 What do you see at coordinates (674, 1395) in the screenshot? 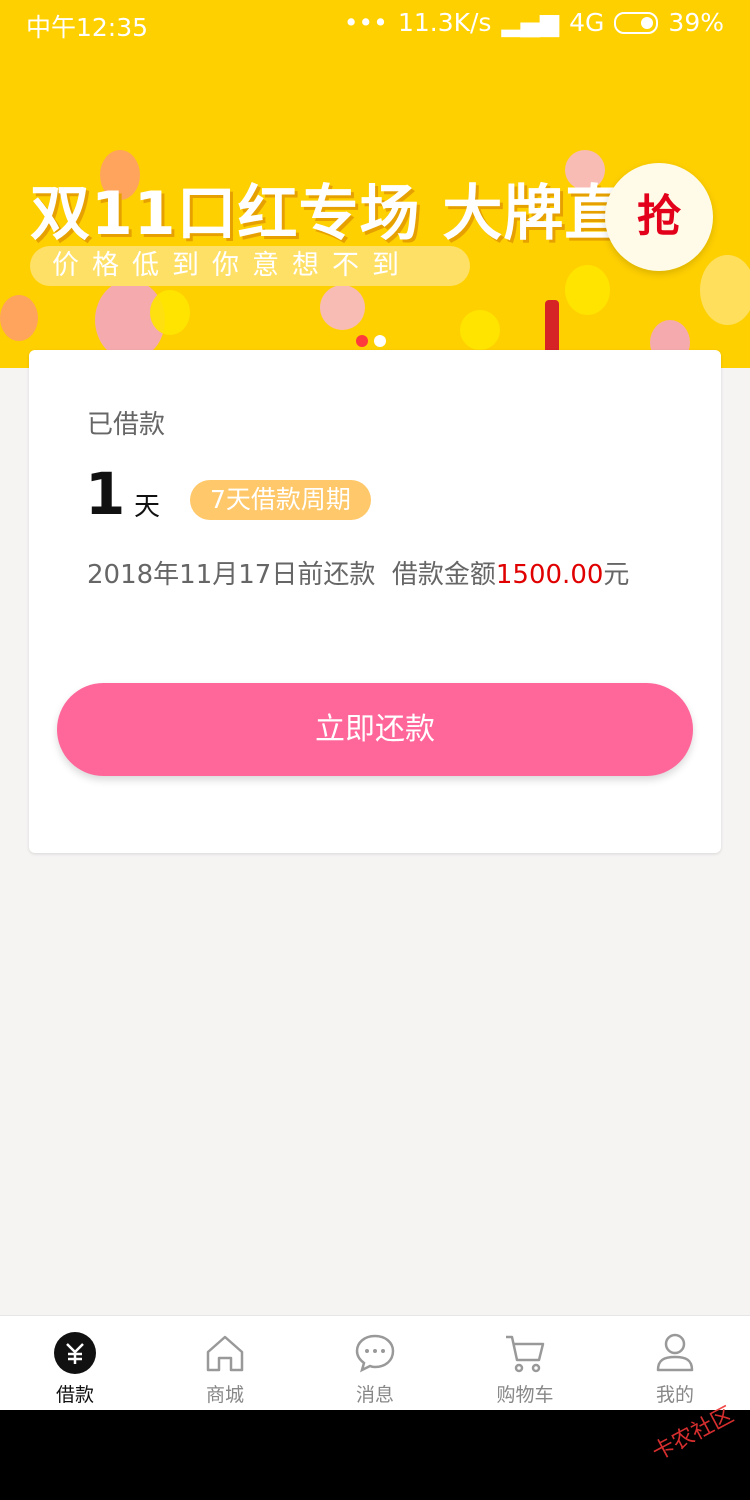
I see `tab-profile-label: 我的` at bounding box center [674, 1395].